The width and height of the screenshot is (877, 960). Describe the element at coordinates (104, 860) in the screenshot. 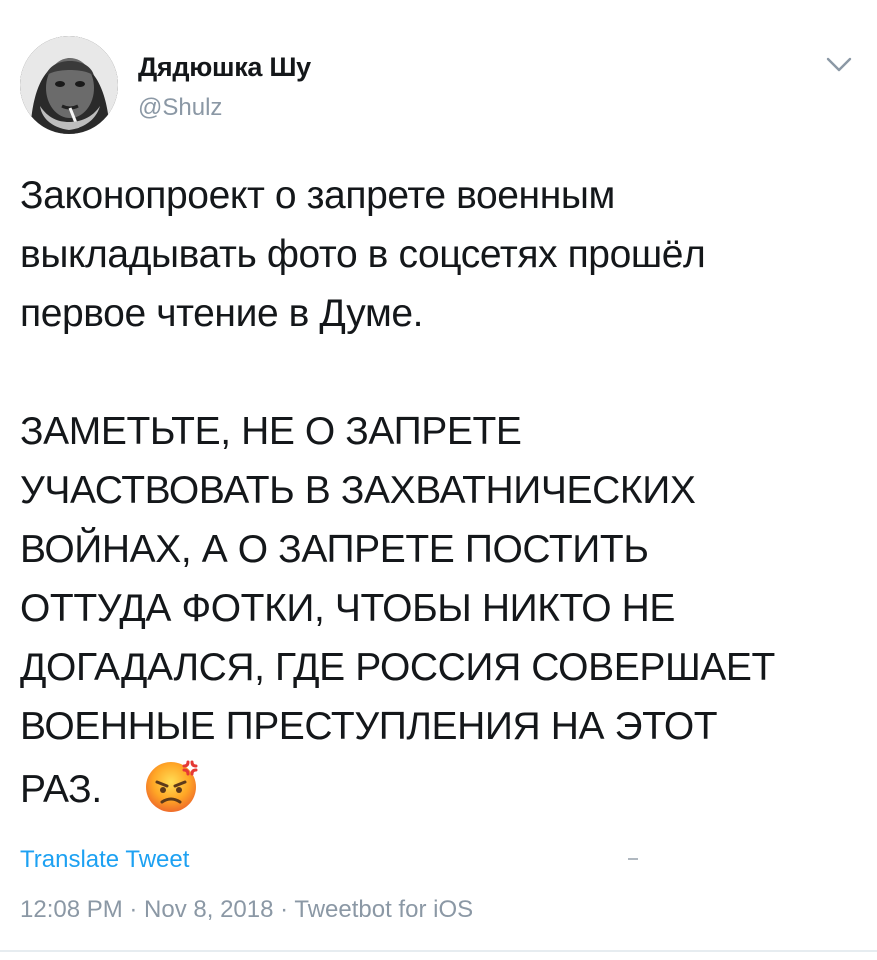

I see `translate-tweet-link: Translate Tweet` at that location.